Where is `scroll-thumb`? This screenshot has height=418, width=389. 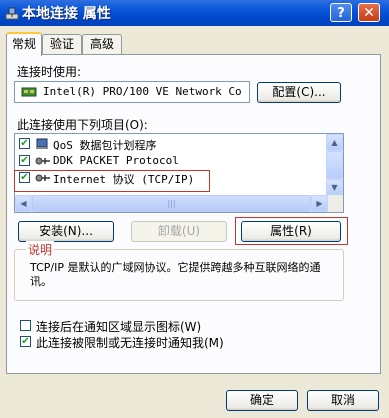
scroll-thumb is located at coordinates (334, 165).